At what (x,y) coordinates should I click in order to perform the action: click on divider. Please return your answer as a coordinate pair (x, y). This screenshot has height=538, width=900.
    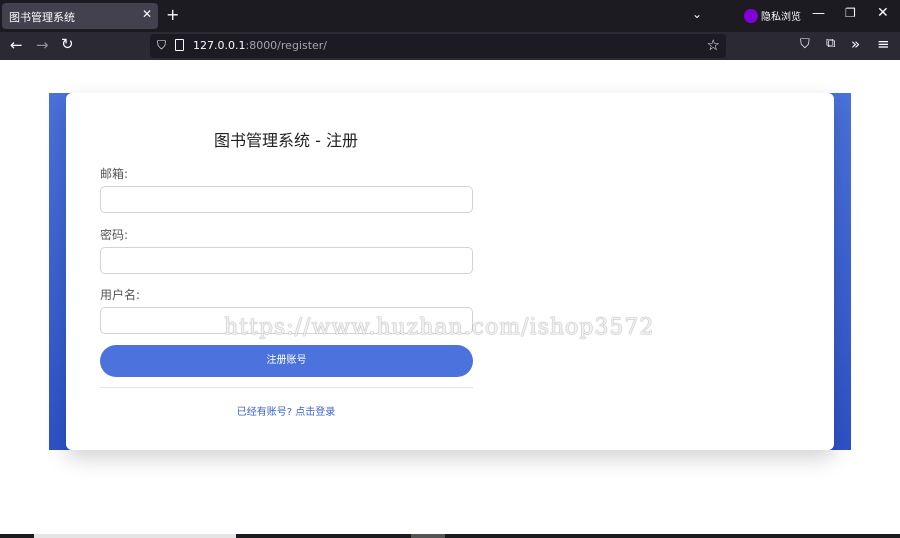
    Looking at the image, I should click on (286, 387).